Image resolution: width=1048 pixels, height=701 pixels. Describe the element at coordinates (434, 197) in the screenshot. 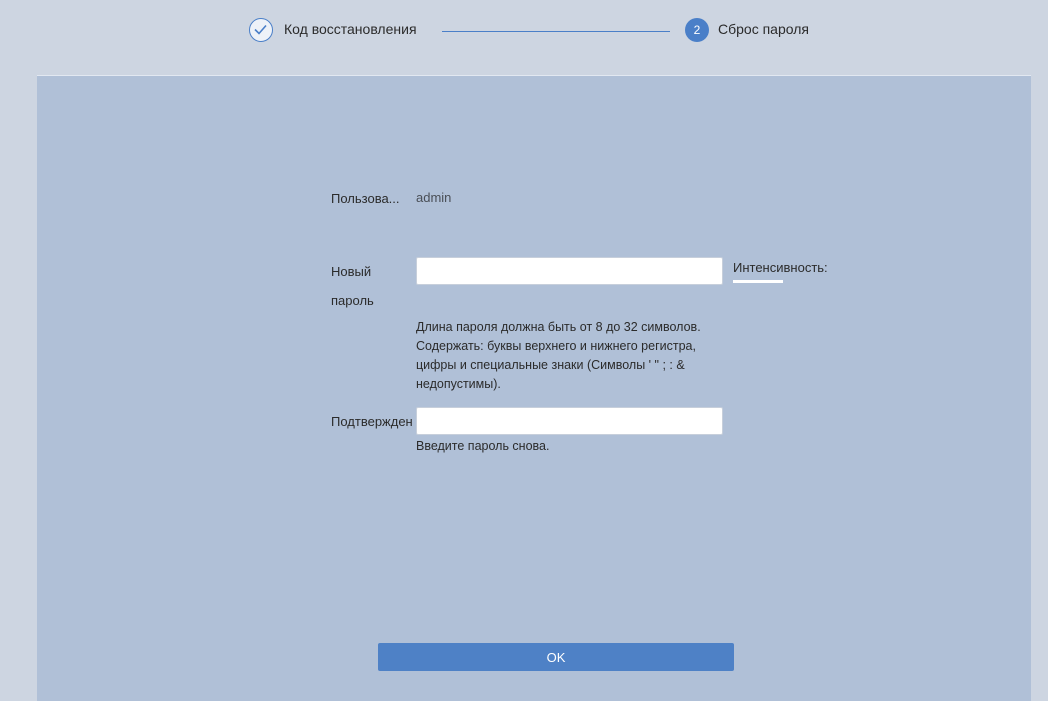

I see `user-value: admin` at that location.